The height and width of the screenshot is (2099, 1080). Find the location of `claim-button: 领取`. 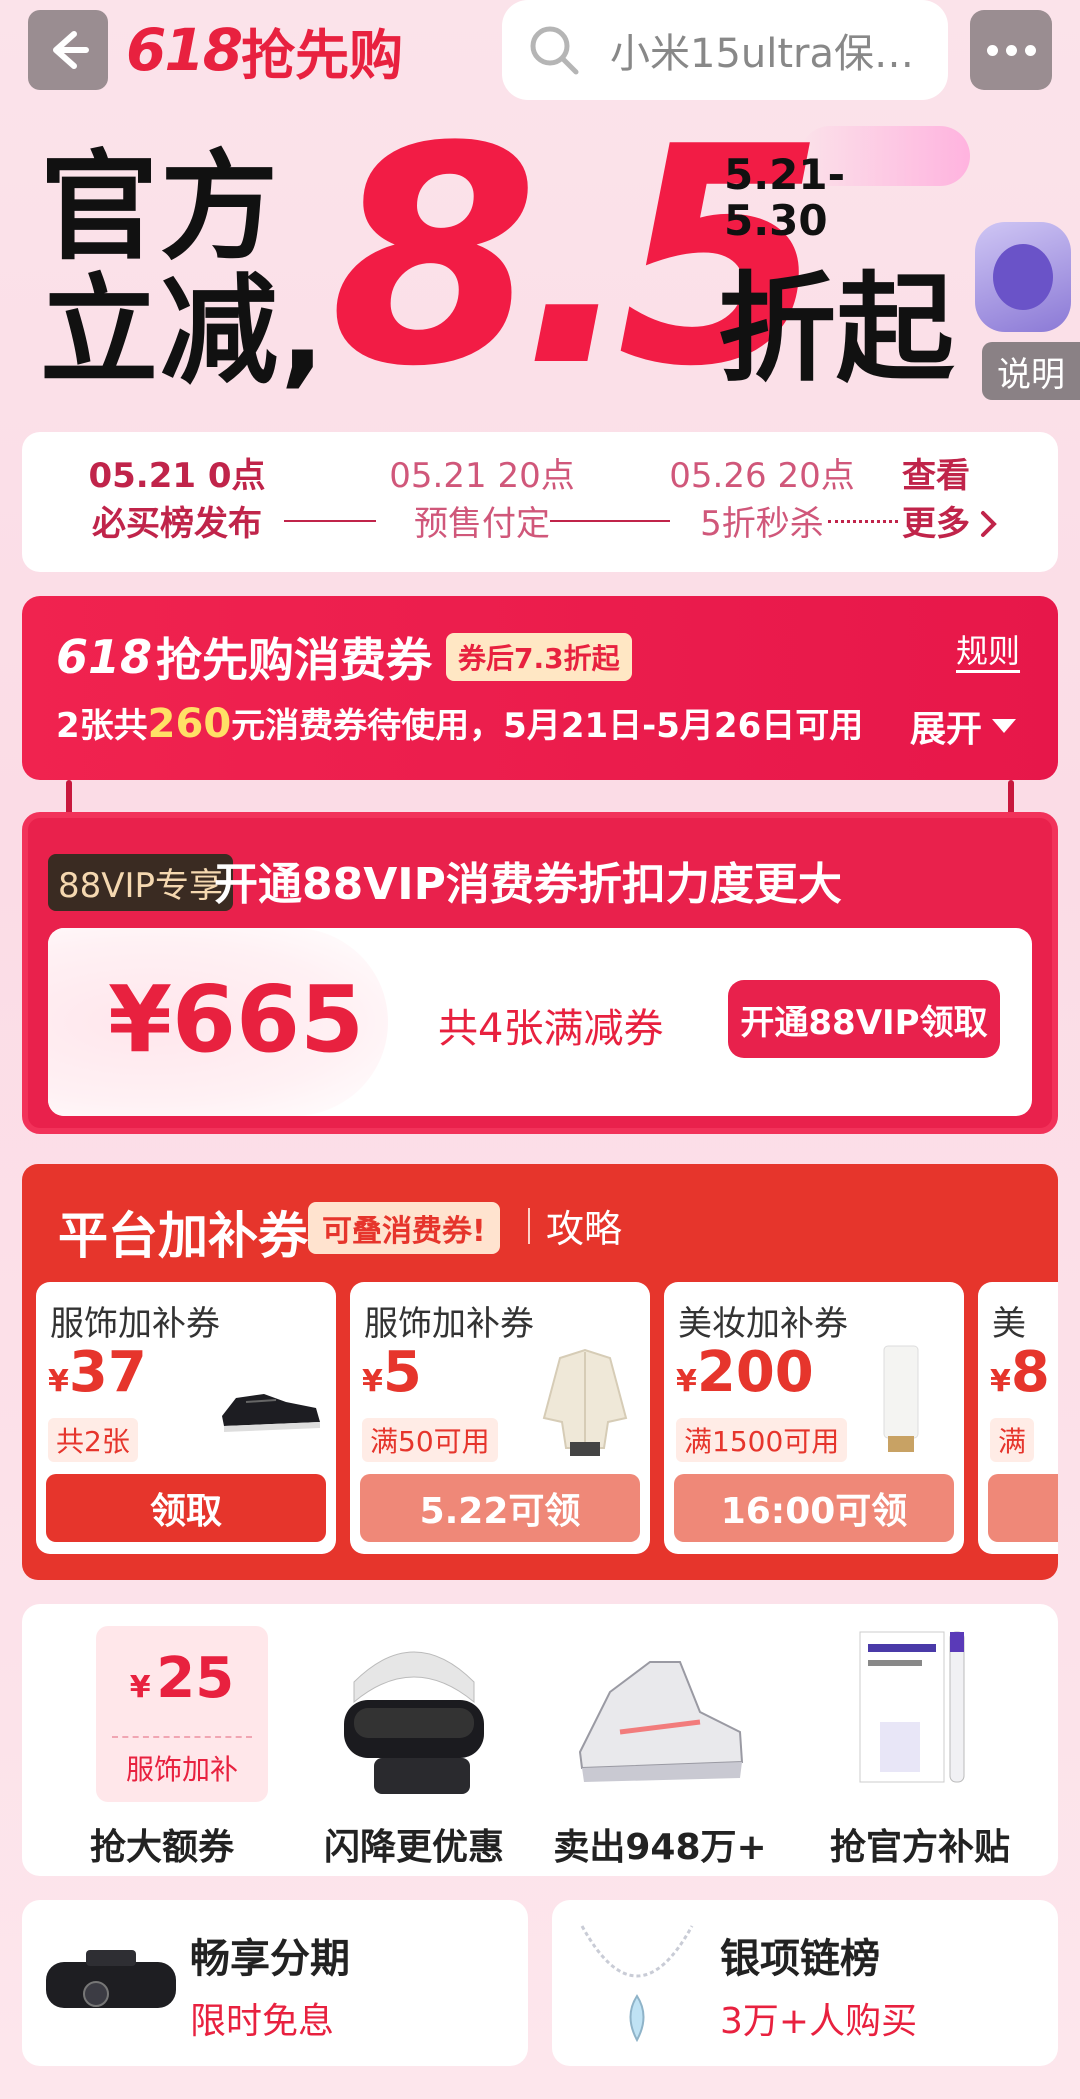

claim-button: 领取 is located at coordinates (186, 1508).